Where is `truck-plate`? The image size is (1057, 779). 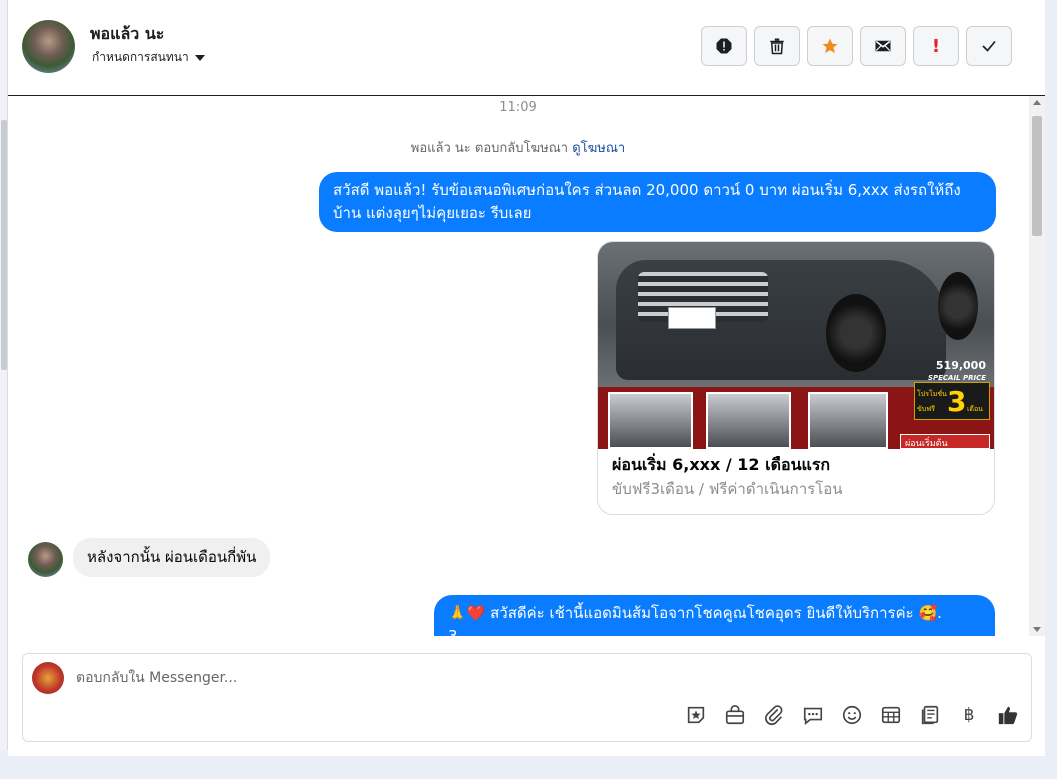
truck-plate is located at coordinates (692, 318).